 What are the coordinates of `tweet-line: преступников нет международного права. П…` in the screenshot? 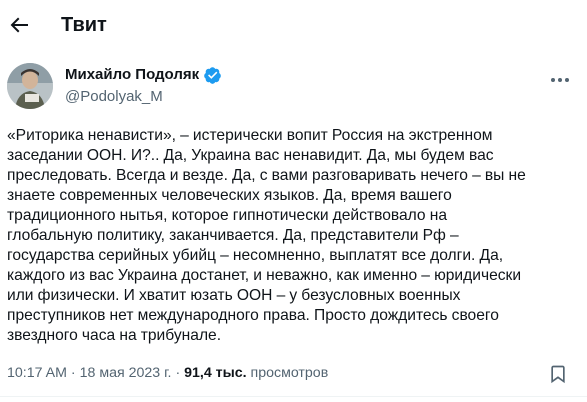 It's located at (253, 315).